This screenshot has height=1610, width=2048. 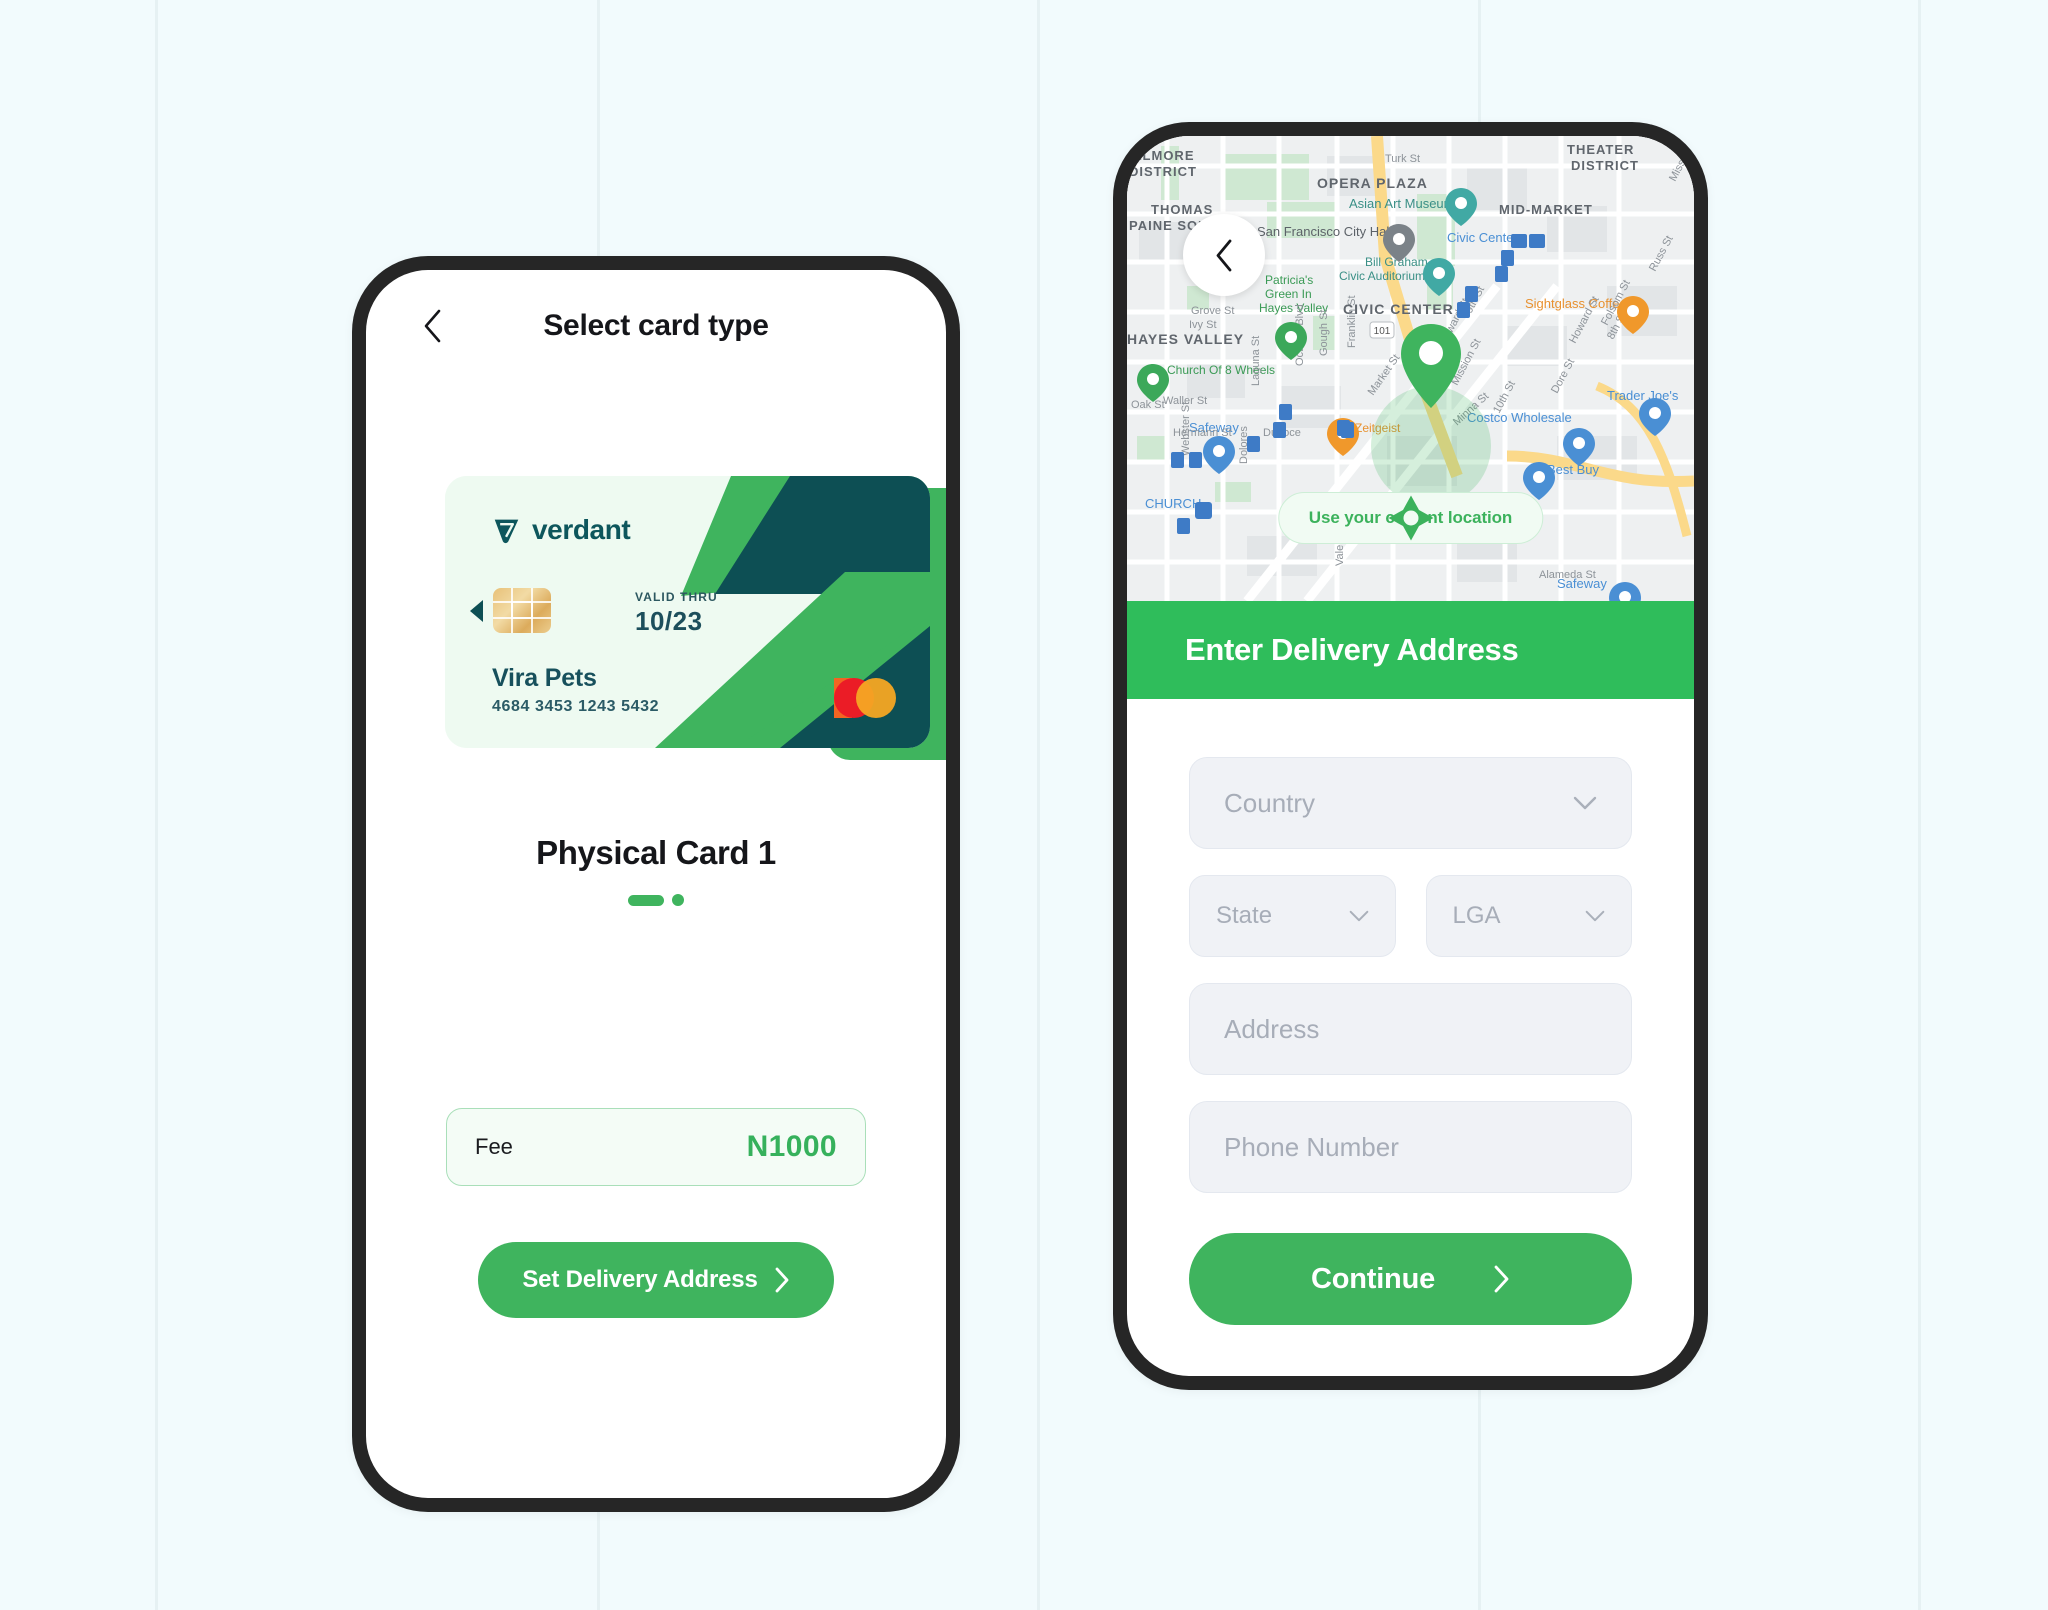 I want to click on navigation-bar: Select card type, so click(x=656, y=326).